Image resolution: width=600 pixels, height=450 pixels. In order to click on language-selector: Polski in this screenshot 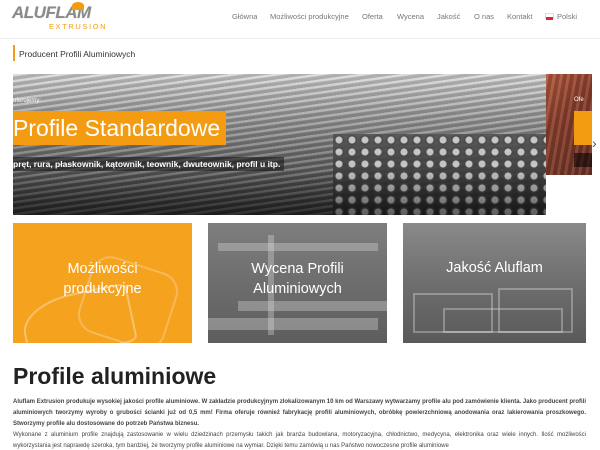, I will do `click(567, 16)`.